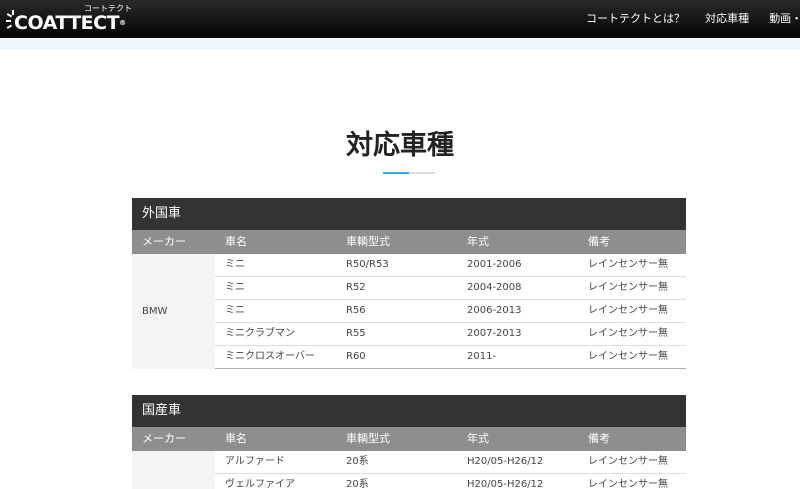 The width and height of the screenshot is (800, 489). Describe the element at coordinates (173, 470) in the screenshot. I see `maker-cell` at that location.